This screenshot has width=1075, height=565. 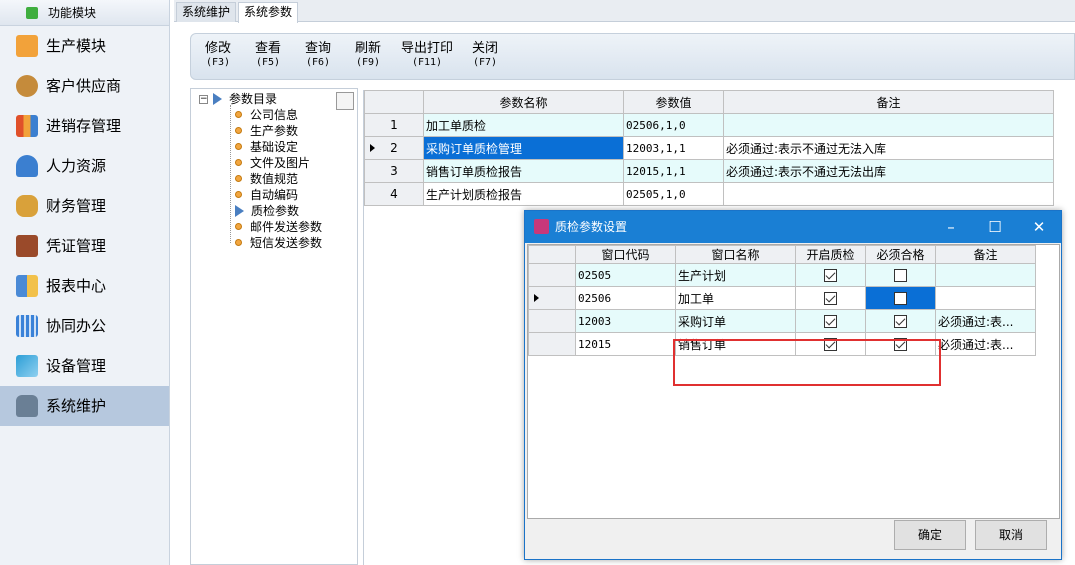 I want to click on table-row: 02505 生产计划, so click(x=782, y=275).